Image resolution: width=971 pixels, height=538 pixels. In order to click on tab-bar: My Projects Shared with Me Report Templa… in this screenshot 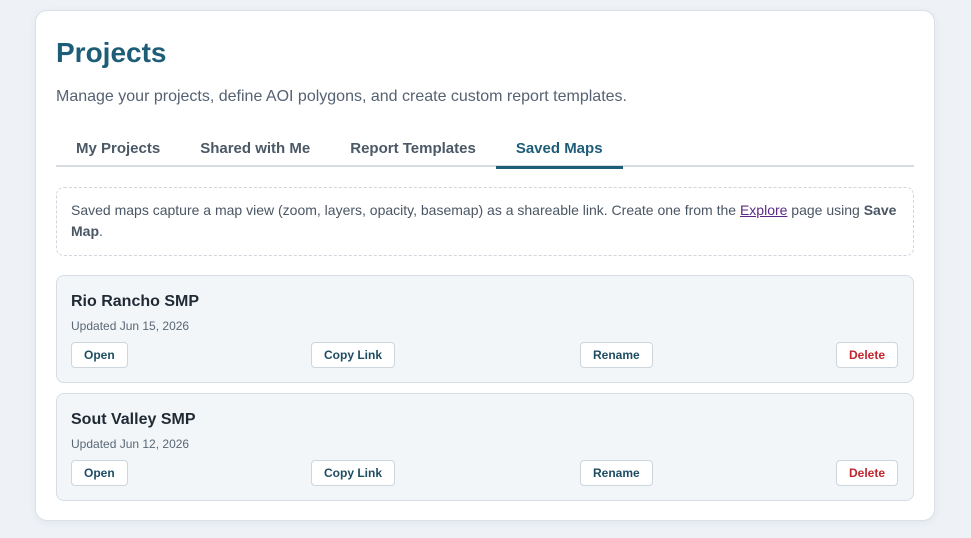, I will do `click(485, 151)`.